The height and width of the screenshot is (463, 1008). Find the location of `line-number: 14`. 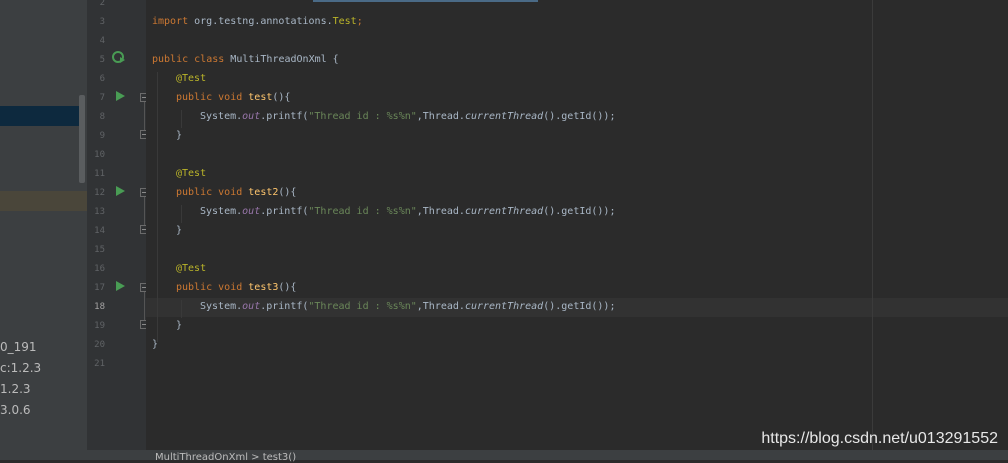

line-number: 14 is located at coordinates (99, 231).